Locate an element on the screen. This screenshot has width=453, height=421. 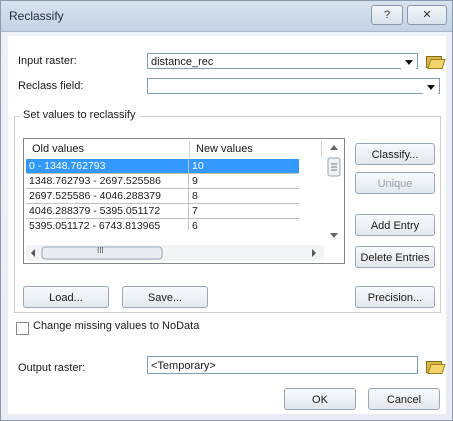
delete-entries-button: Delete Entries is located at coordinates (395, 257).